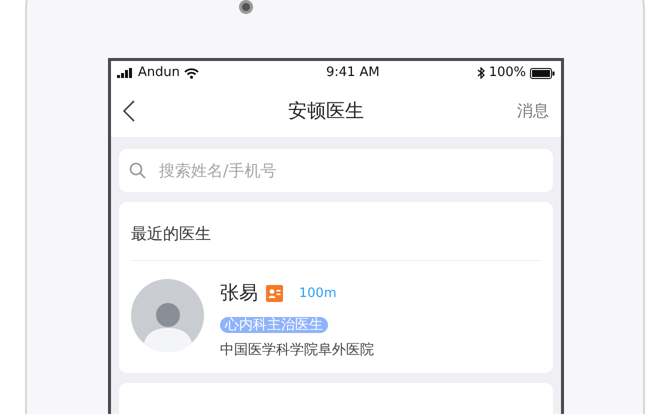 This screenshot has width=670, height=415. I want to click on carrier-name: Andun, so click(159, 73).